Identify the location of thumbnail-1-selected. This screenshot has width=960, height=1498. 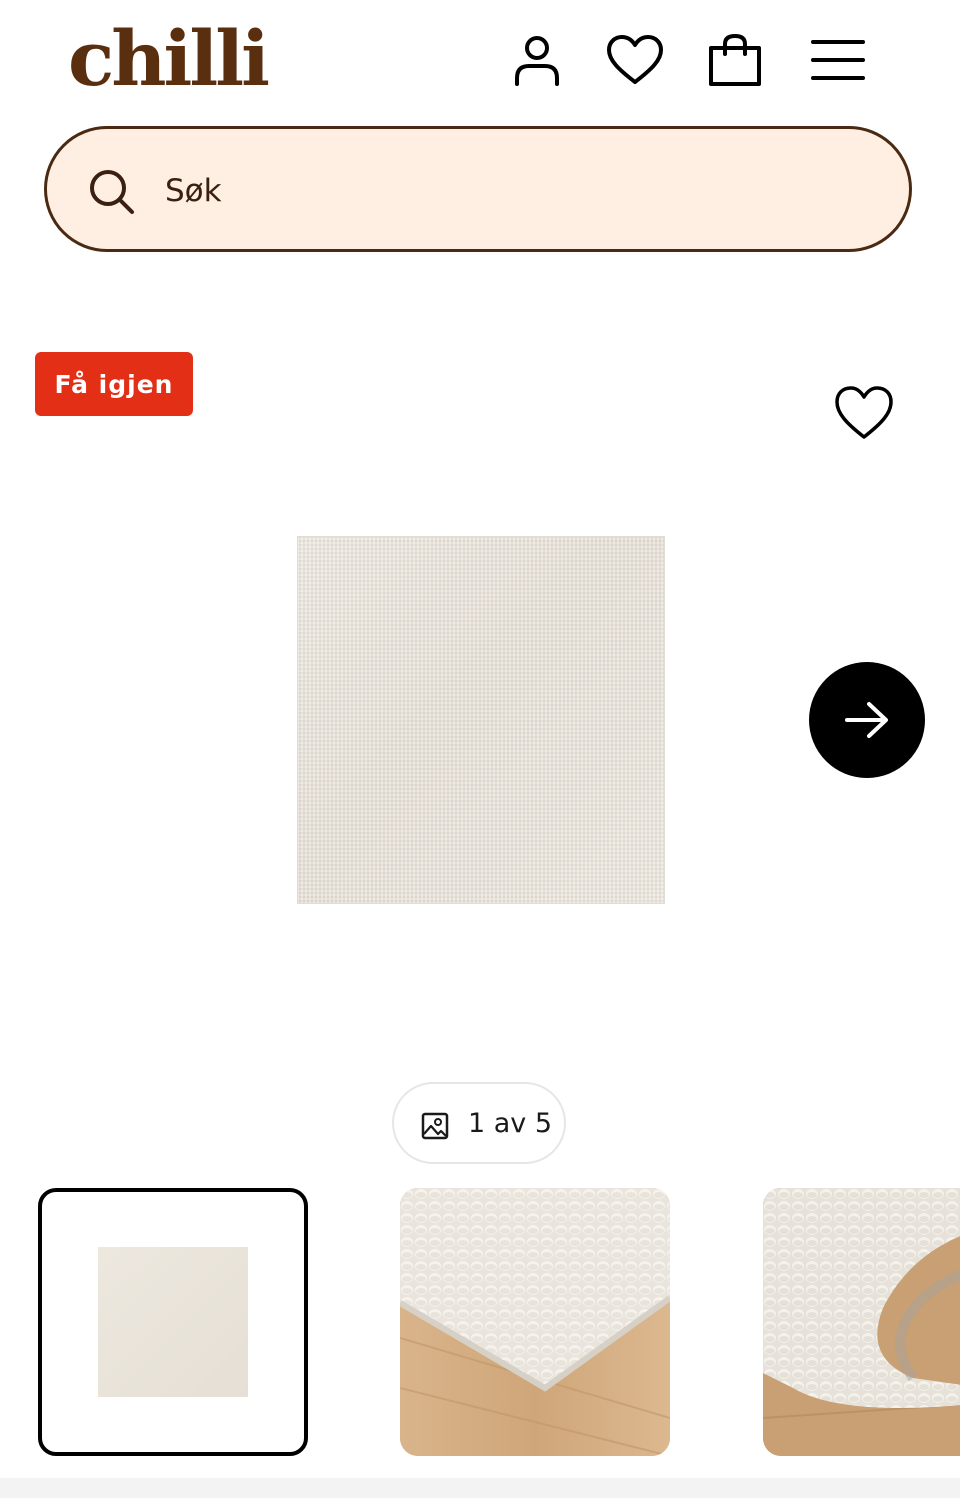
(173, 1322).